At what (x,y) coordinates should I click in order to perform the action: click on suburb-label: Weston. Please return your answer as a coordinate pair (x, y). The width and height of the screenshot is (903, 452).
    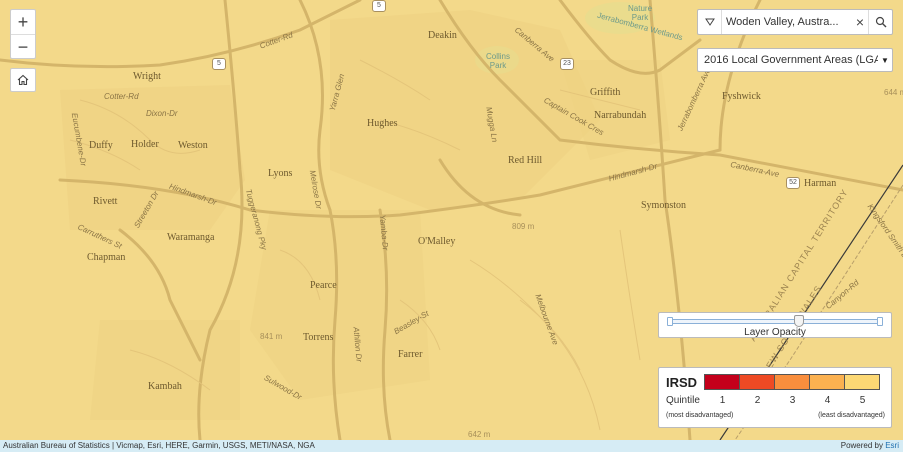
    Looking at the image, I should click on (193, 145).